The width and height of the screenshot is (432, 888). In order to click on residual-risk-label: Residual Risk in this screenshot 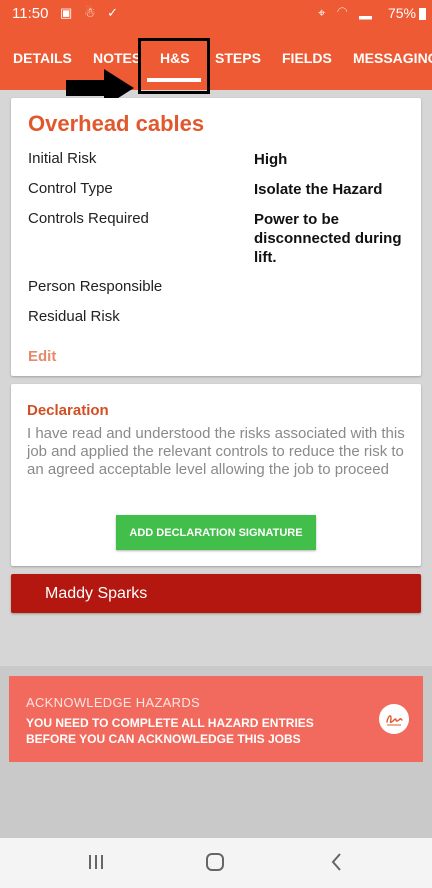, I will do `click(74, 316)`.